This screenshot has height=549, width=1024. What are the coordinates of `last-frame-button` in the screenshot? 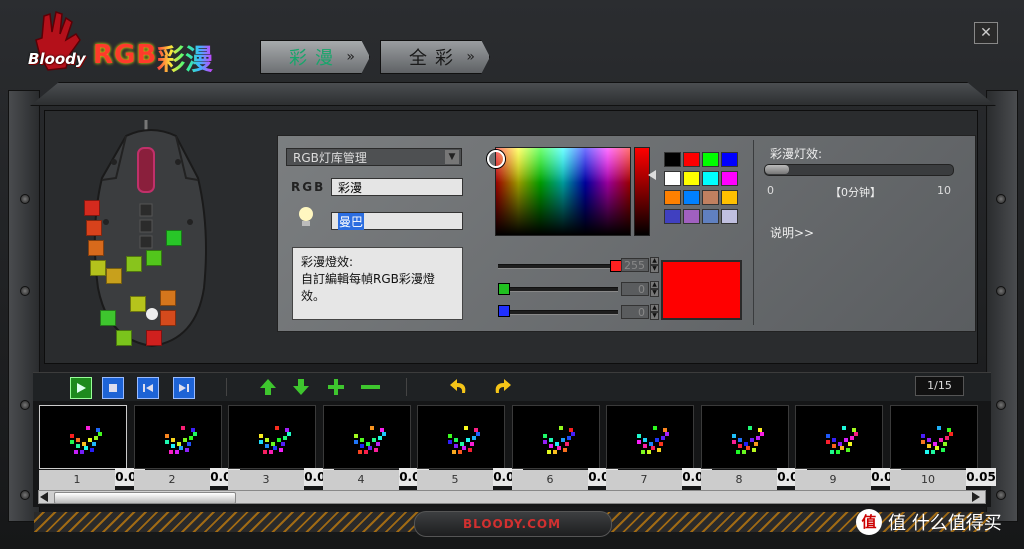 It's located at (184, 388).